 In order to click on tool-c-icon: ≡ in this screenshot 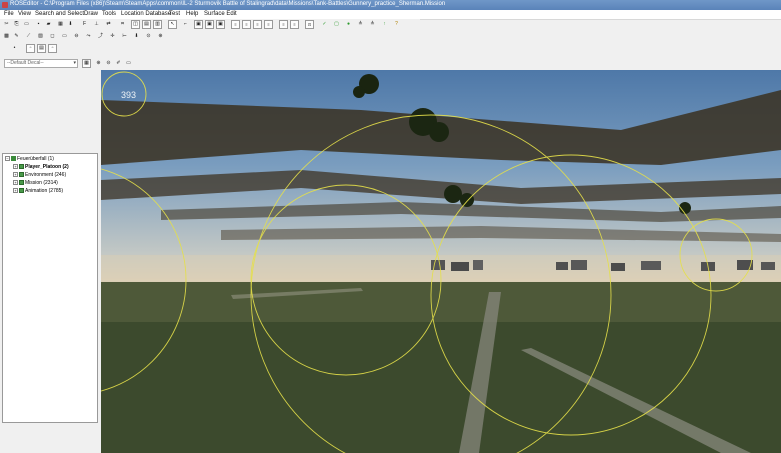, I will do `click(257, 24)`.